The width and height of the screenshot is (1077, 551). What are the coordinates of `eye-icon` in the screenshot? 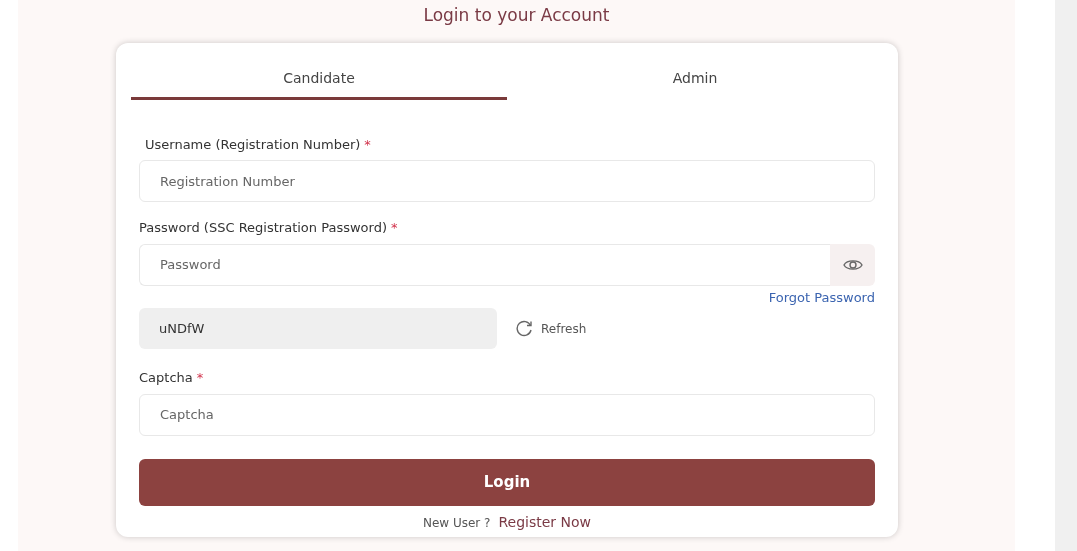 It's located at (852, 264).